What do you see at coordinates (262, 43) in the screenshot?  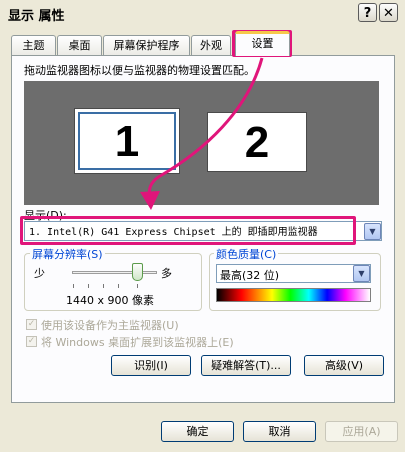 I see `tab-settings: 设置` at bounding box center [262, 43].